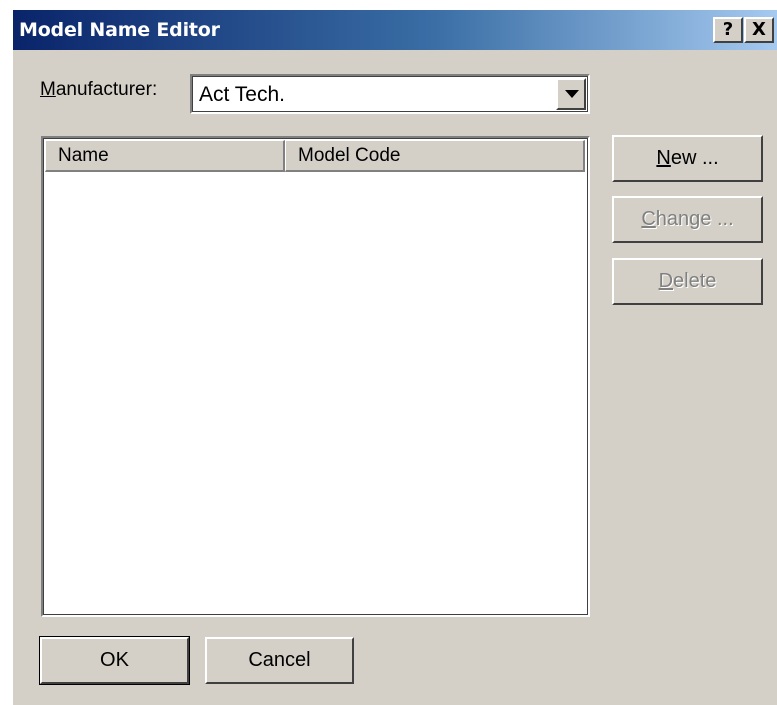 The width and height of the screenshot is (777, 705). What do you see at coordinates (395, 30) in the screenshot?
I see `title-bar: Model Name Editor ? X` at bounding box center [395, 30].